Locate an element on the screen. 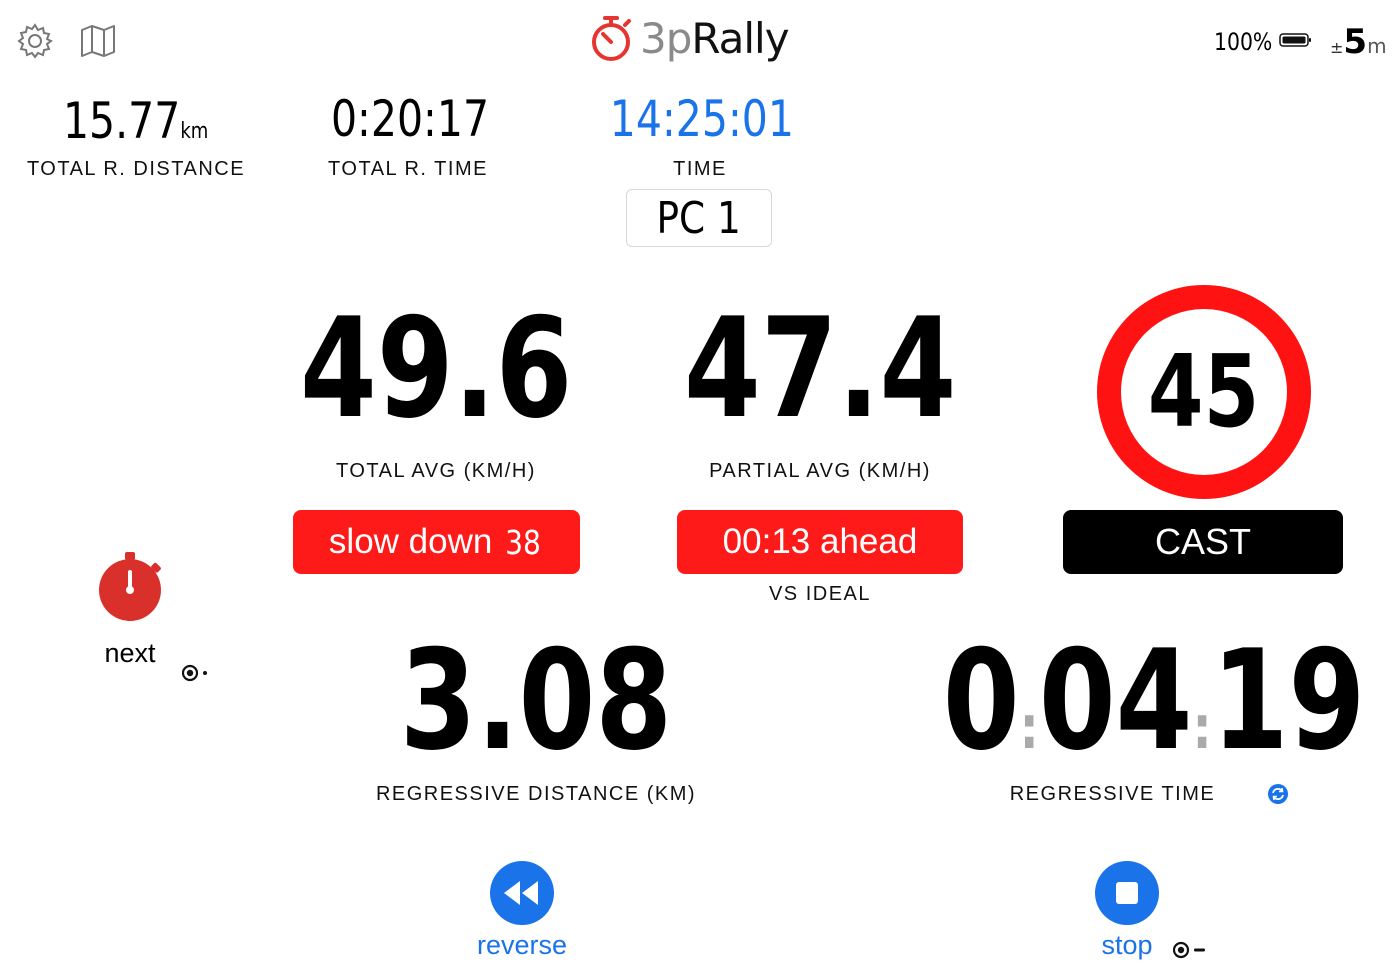  total-distance-value: 15.77km is located at coordinates (136, 121).